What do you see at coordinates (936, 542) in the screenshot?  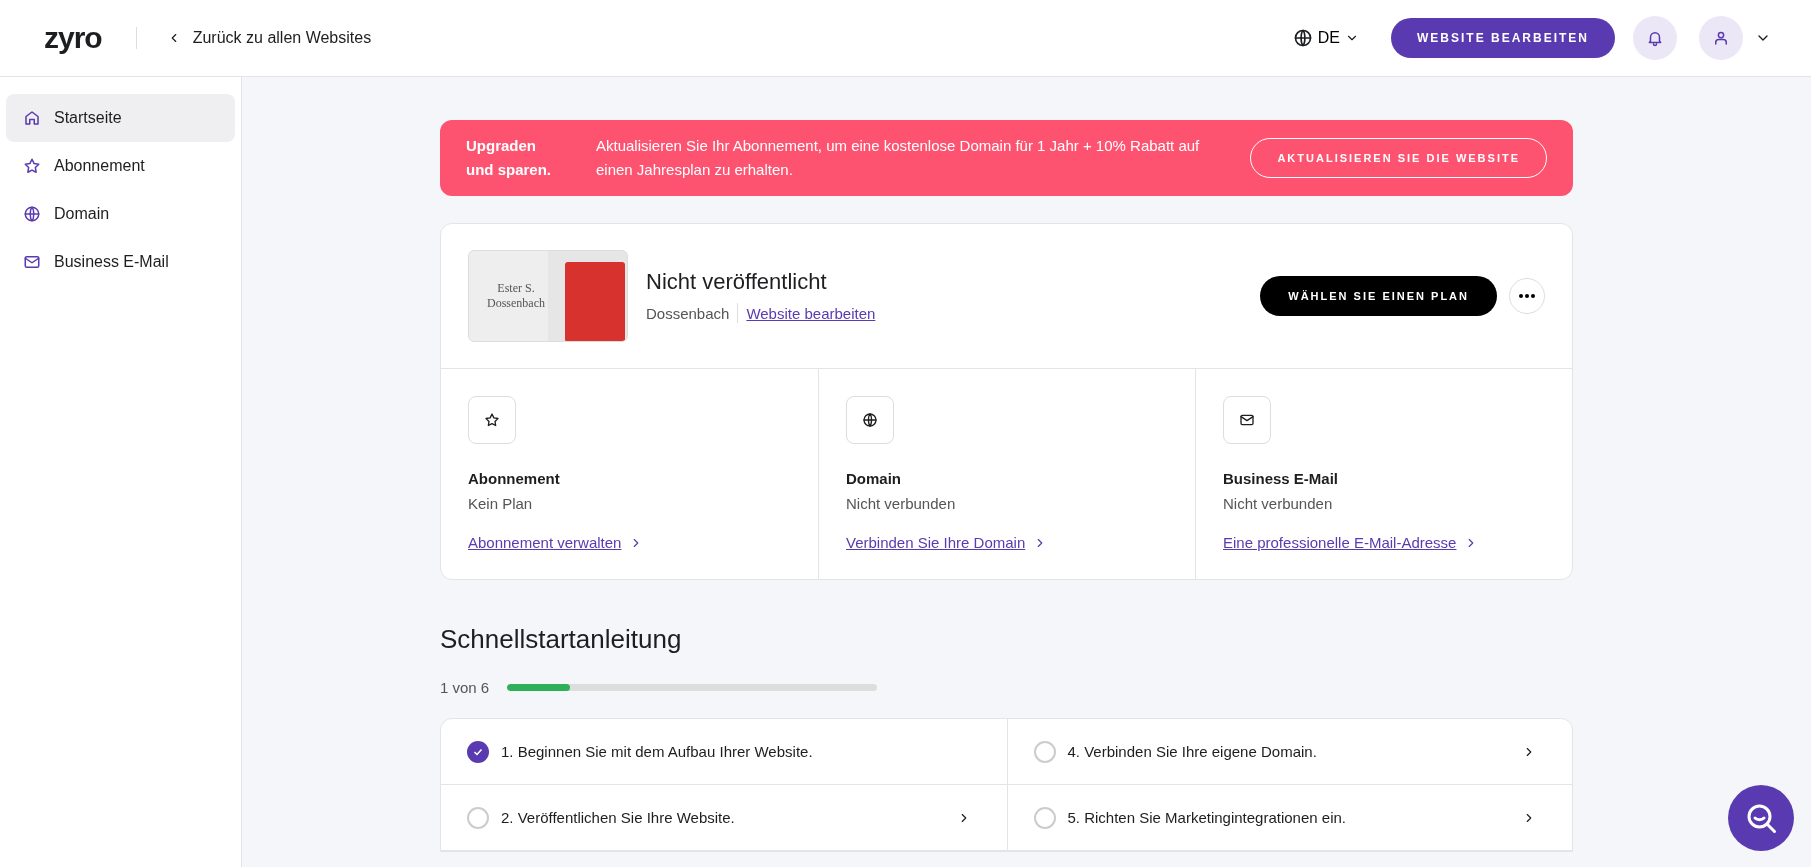 I see `service-link: Verbinden Sie Ihre Domain` at bounding box center [936, 542].